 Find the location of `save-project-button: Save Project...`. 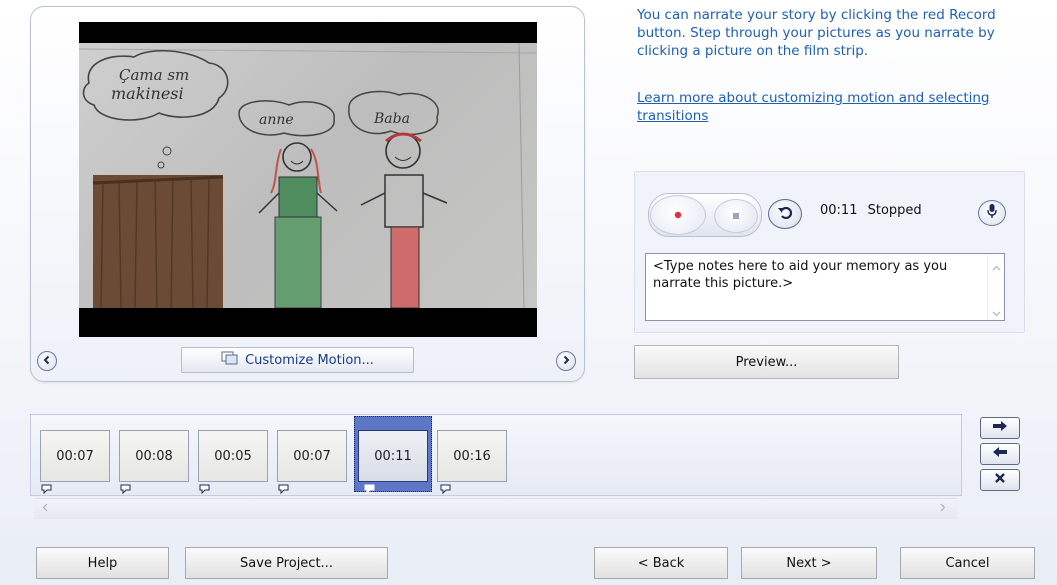

save-project-button: Save Project... is located at coordinates (286, 563).